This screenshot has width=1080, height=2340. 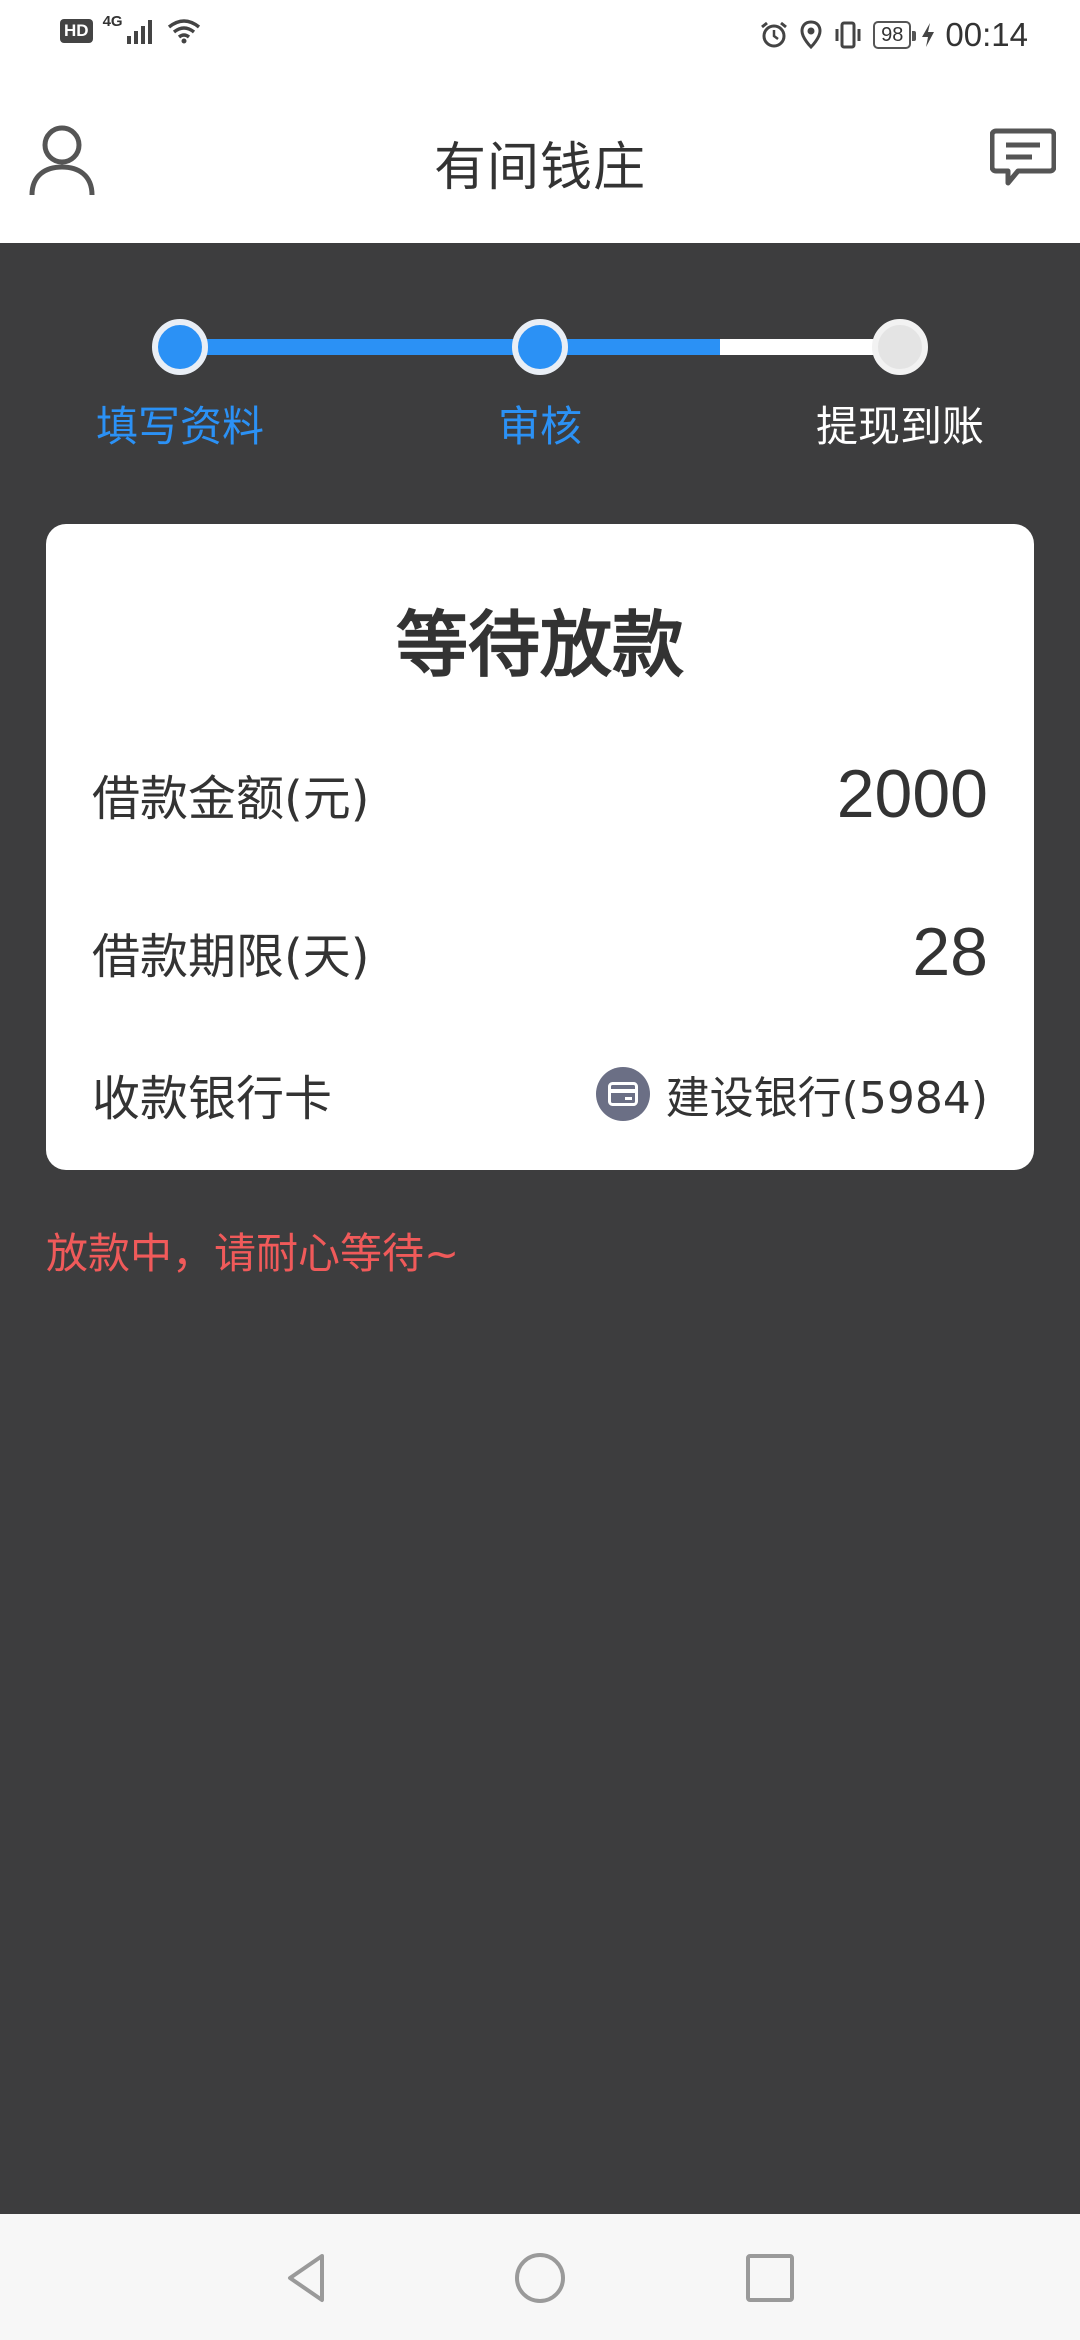 What do you see at coordinates (540, 37) in the screenshot?
I see `status-bar: HD 4G 98 00:14` at bounding box center [540, 37].